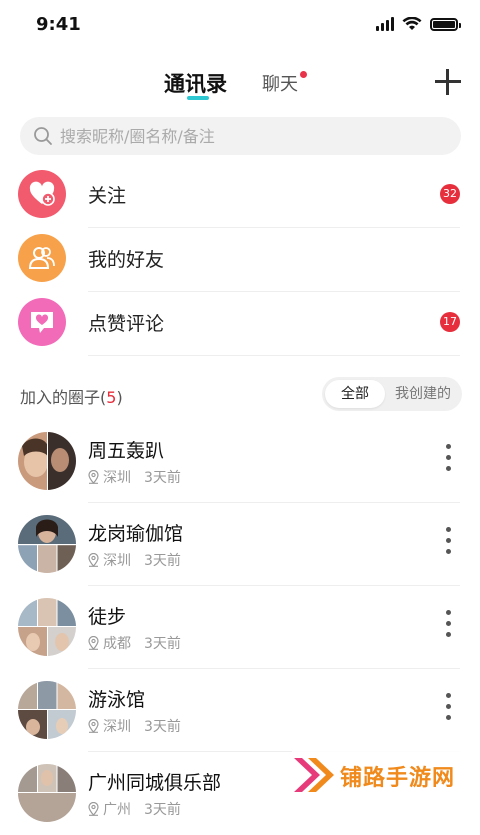 This screenshot has width=480, height=835. What do you see at coordinates (274, 355) in the screenshot?
I see `divider` at bounding box center [274, 355].